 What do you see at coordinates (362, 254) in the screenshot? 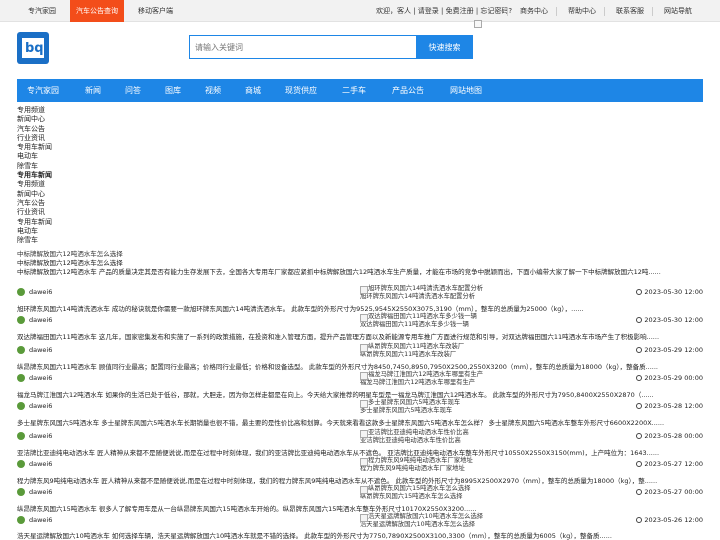
I see `featured-image-alt: 中标牌解放国六12吨洒水车怎么选择` at bounding box center [362, 254].